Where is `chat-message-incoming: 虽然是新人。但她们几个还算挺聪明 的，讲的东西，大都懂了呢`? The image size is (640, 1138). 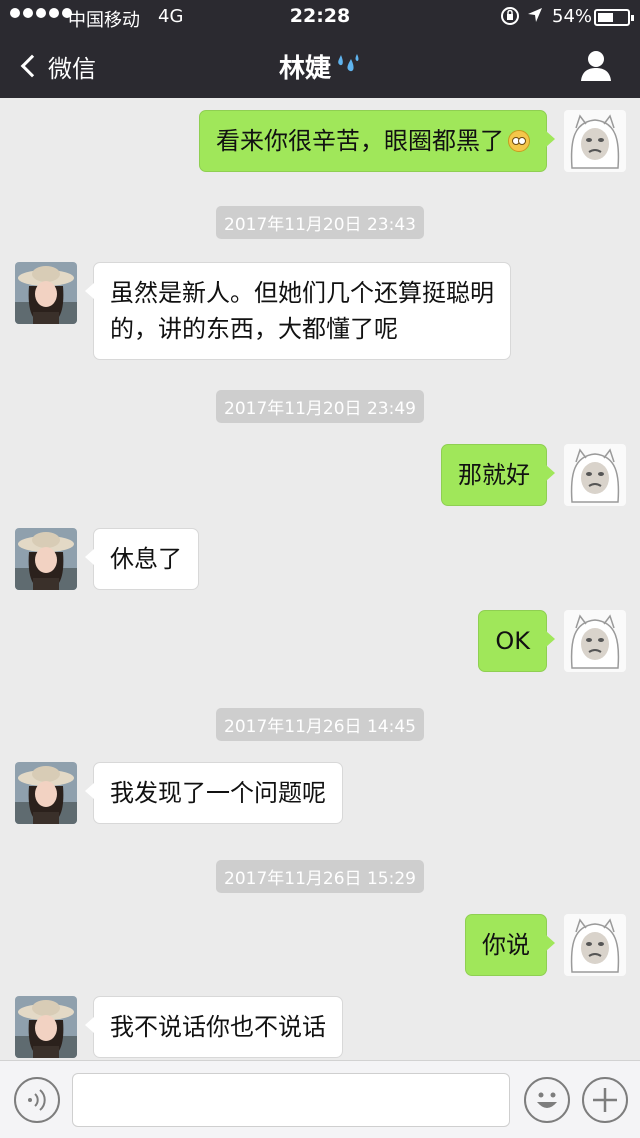
chat-message-incoming: 虽然是新人。但她们几个还算挺聪明 的，讲的东西，大都懂了呢 is located at coordinates (320, 311).